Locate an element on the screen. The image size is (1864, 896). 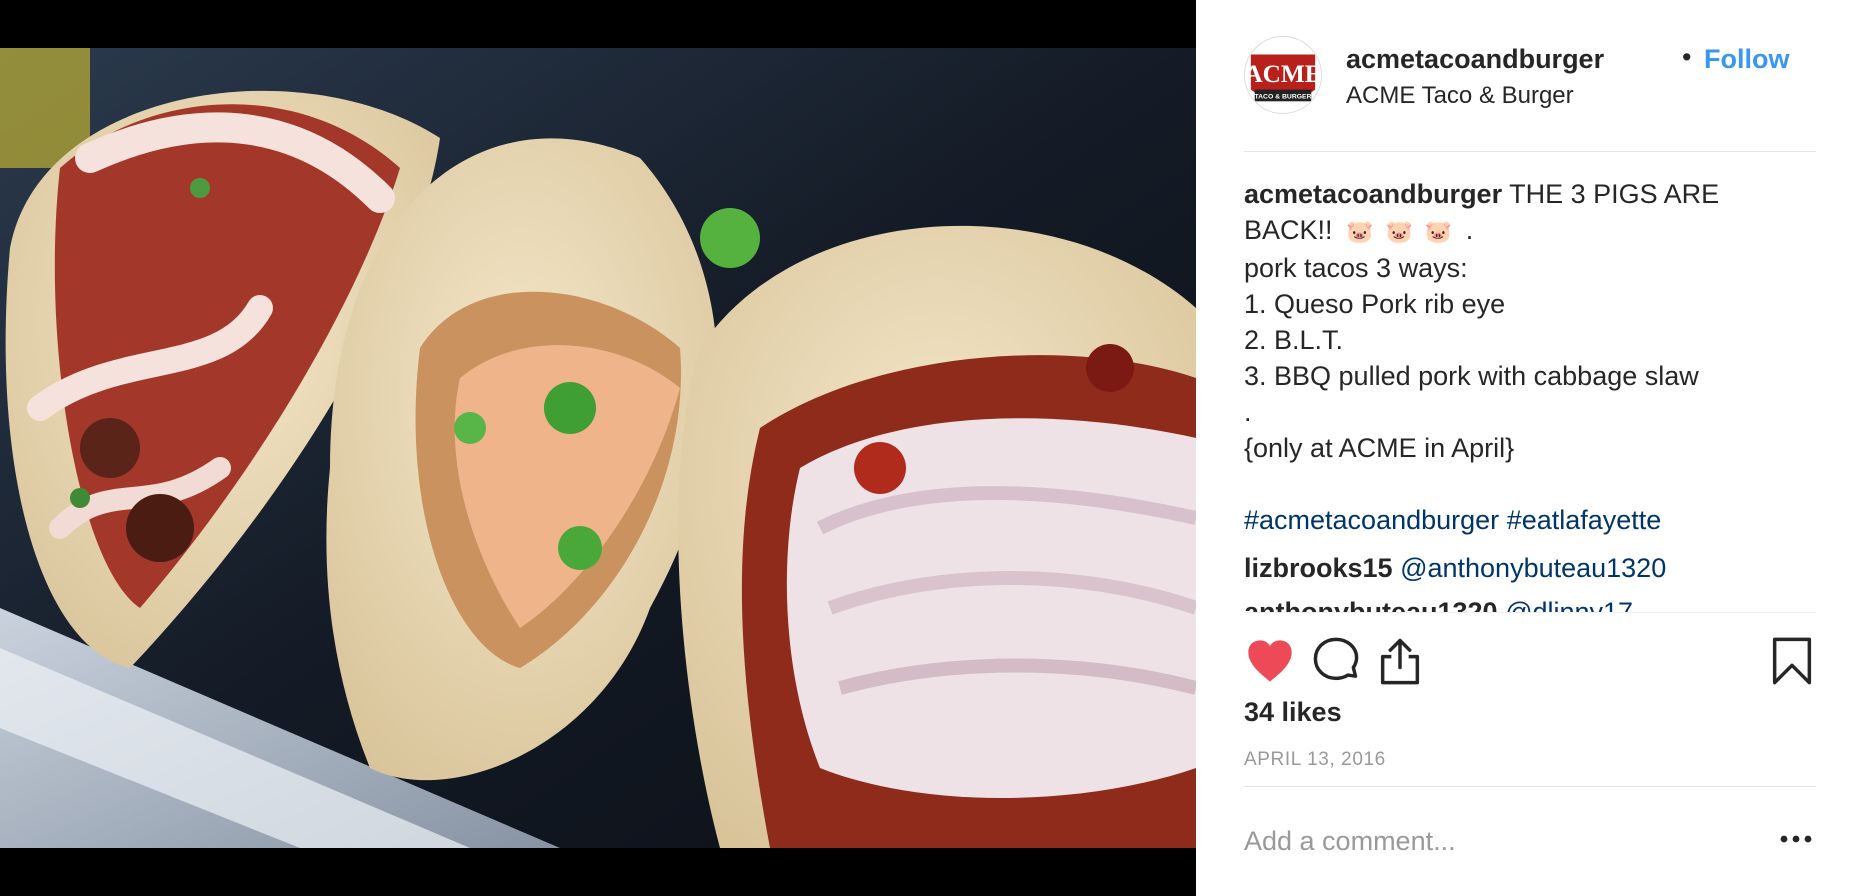
comment-row: anthonybuteau1320 @dlinny17 is located at coordinates (1530, 603).